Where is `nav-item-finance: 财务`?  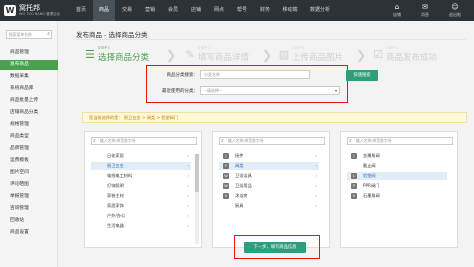 nav-item-finance: 财务 is located at coordinates (265, 10).